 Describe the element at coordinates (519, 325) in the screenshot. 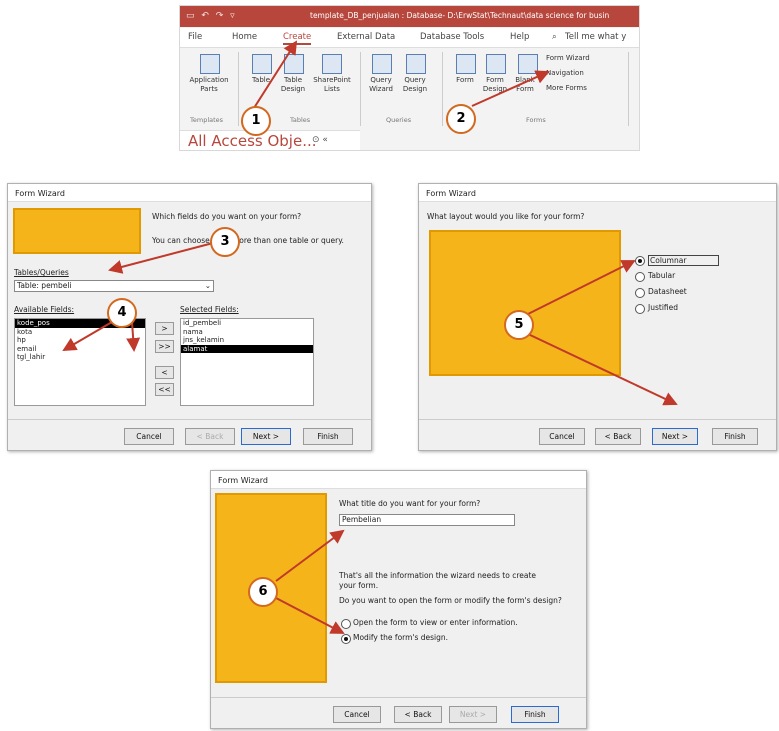

I see `step-callout-5: 5` at that location.